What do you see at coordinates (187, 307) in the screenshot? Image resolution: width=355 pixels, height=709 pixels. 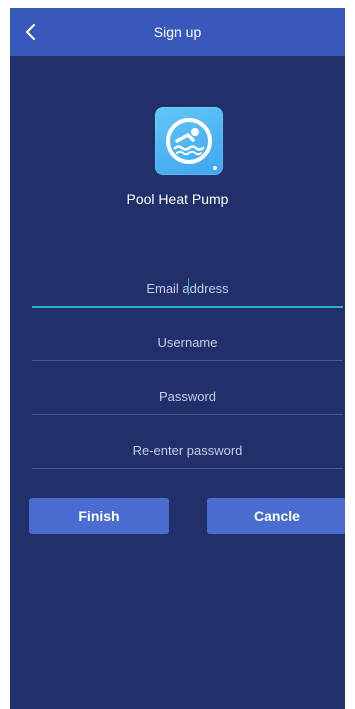 I see `email-underline` at bounding box center [187, 307].